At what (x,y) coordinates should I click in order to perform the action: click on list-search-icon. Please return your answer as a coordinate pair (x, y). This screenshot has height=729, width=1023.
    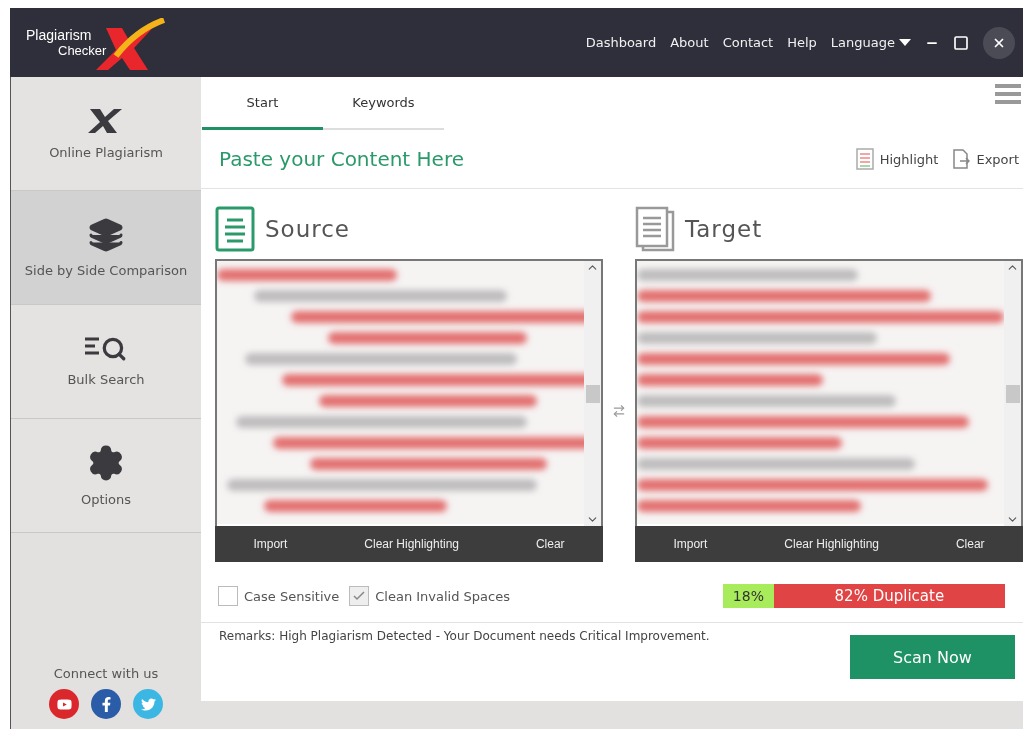
    Looking at the image, I should click on (106, 349).